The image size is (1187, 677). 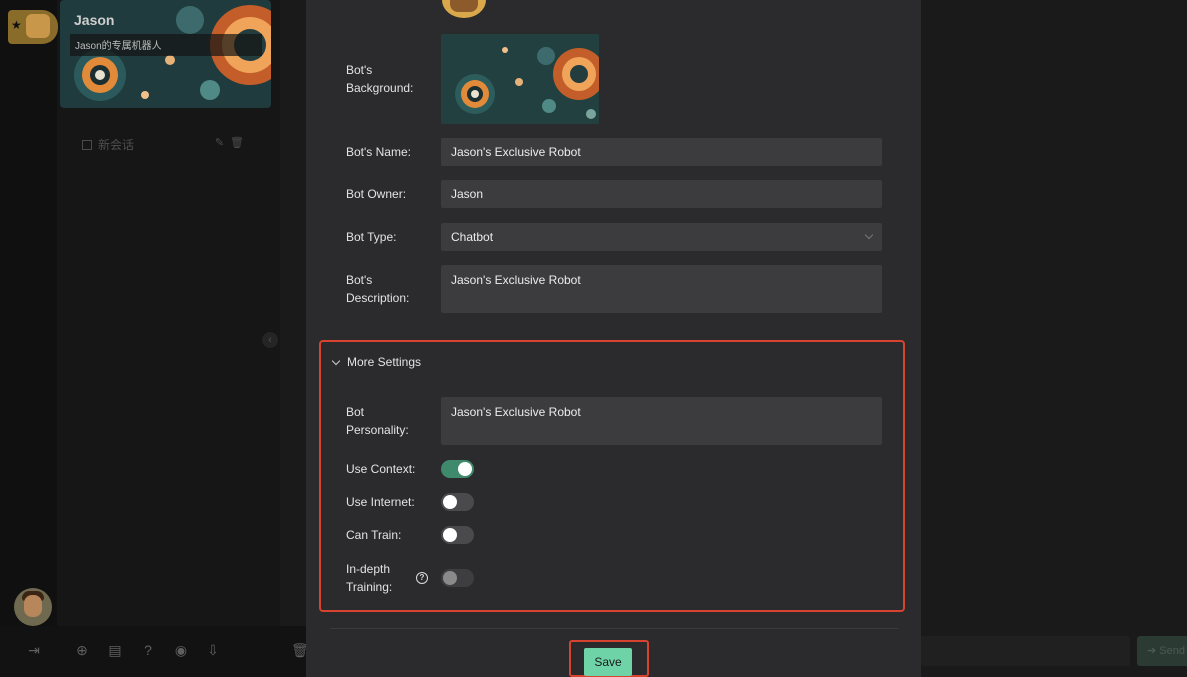 What do you see at coordinates (94, 20) in the screenshot?
I see `bot-card-name: Jason` at bounding box center [94, 20].